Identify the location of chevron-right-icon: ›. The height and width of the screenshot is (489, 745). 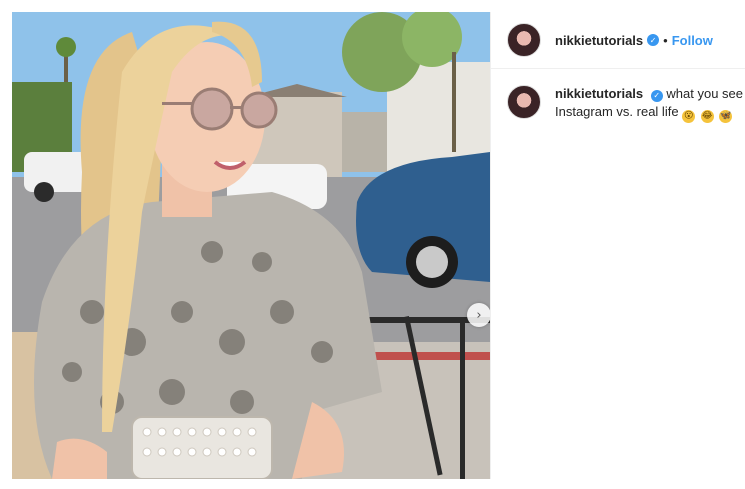
(479, 315).